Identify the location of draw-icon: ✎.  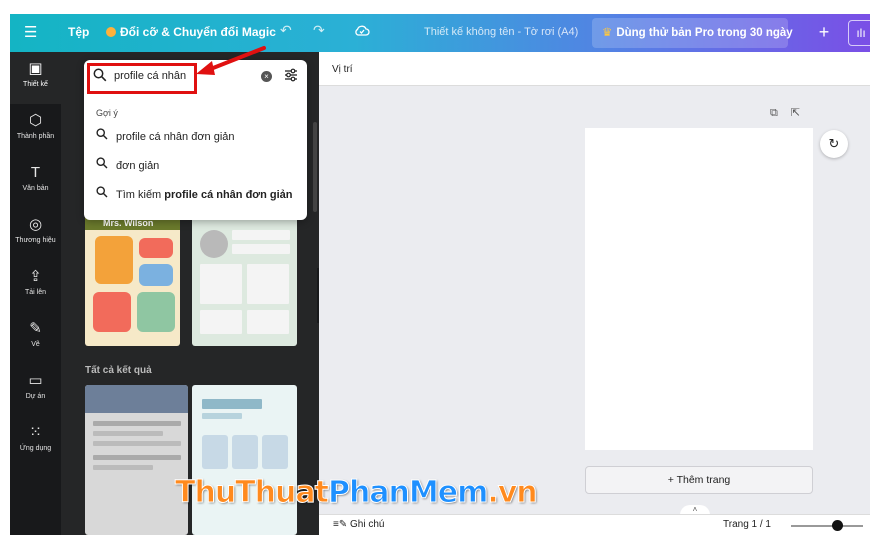
(35, 328).